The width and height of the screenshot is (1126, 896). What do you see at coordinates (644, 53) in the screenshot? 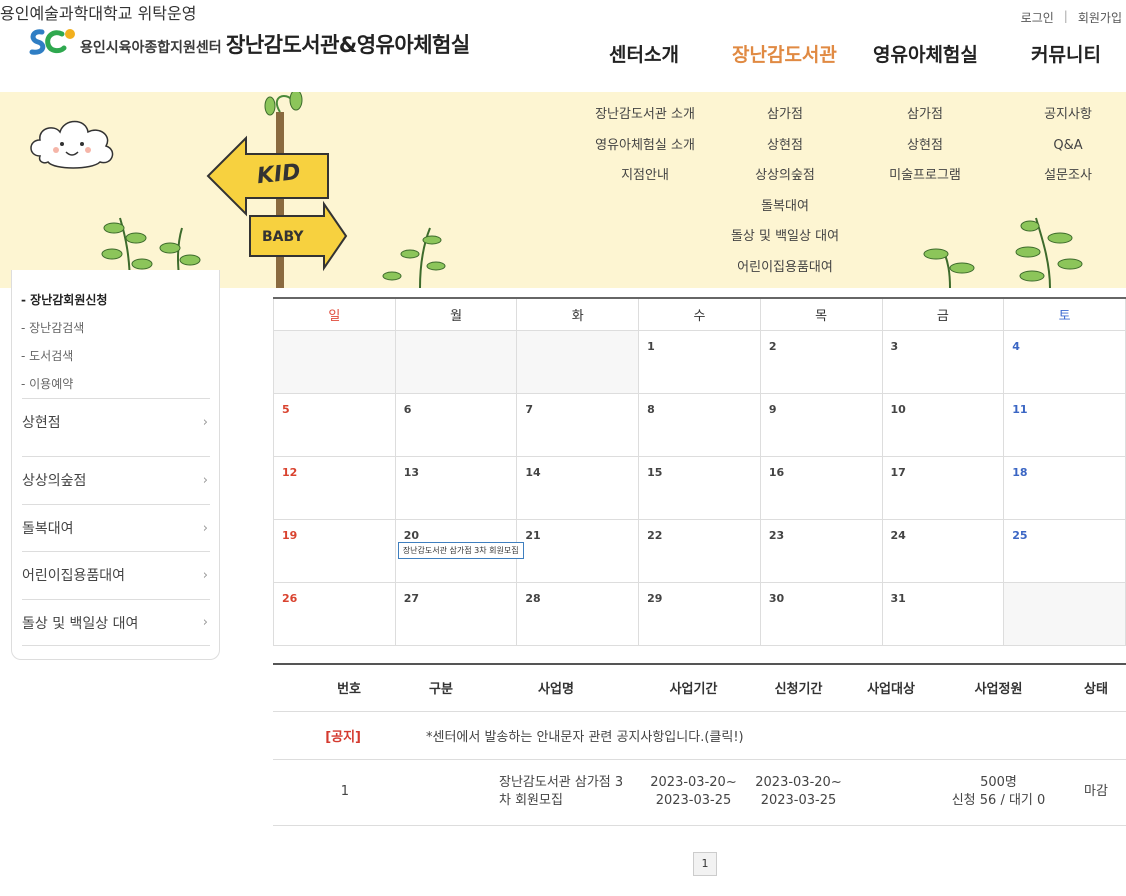
I see `nav-center-intro: 센터소개` at bounding box center [644, 53].